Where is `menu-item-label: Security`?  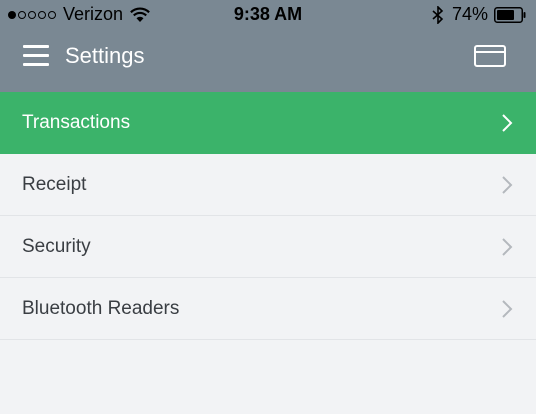 menu-item-label: Security is located at coordinates (56, 246).